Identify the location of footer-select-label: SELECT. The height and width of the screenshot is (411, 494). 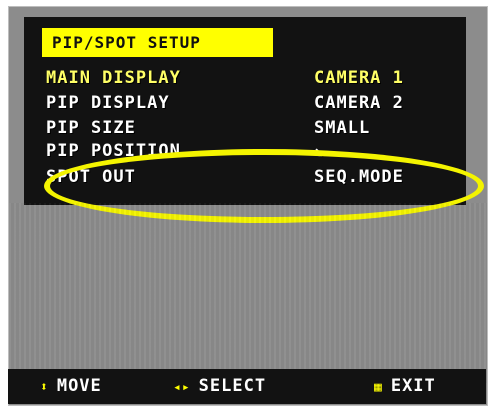
(232, 386).